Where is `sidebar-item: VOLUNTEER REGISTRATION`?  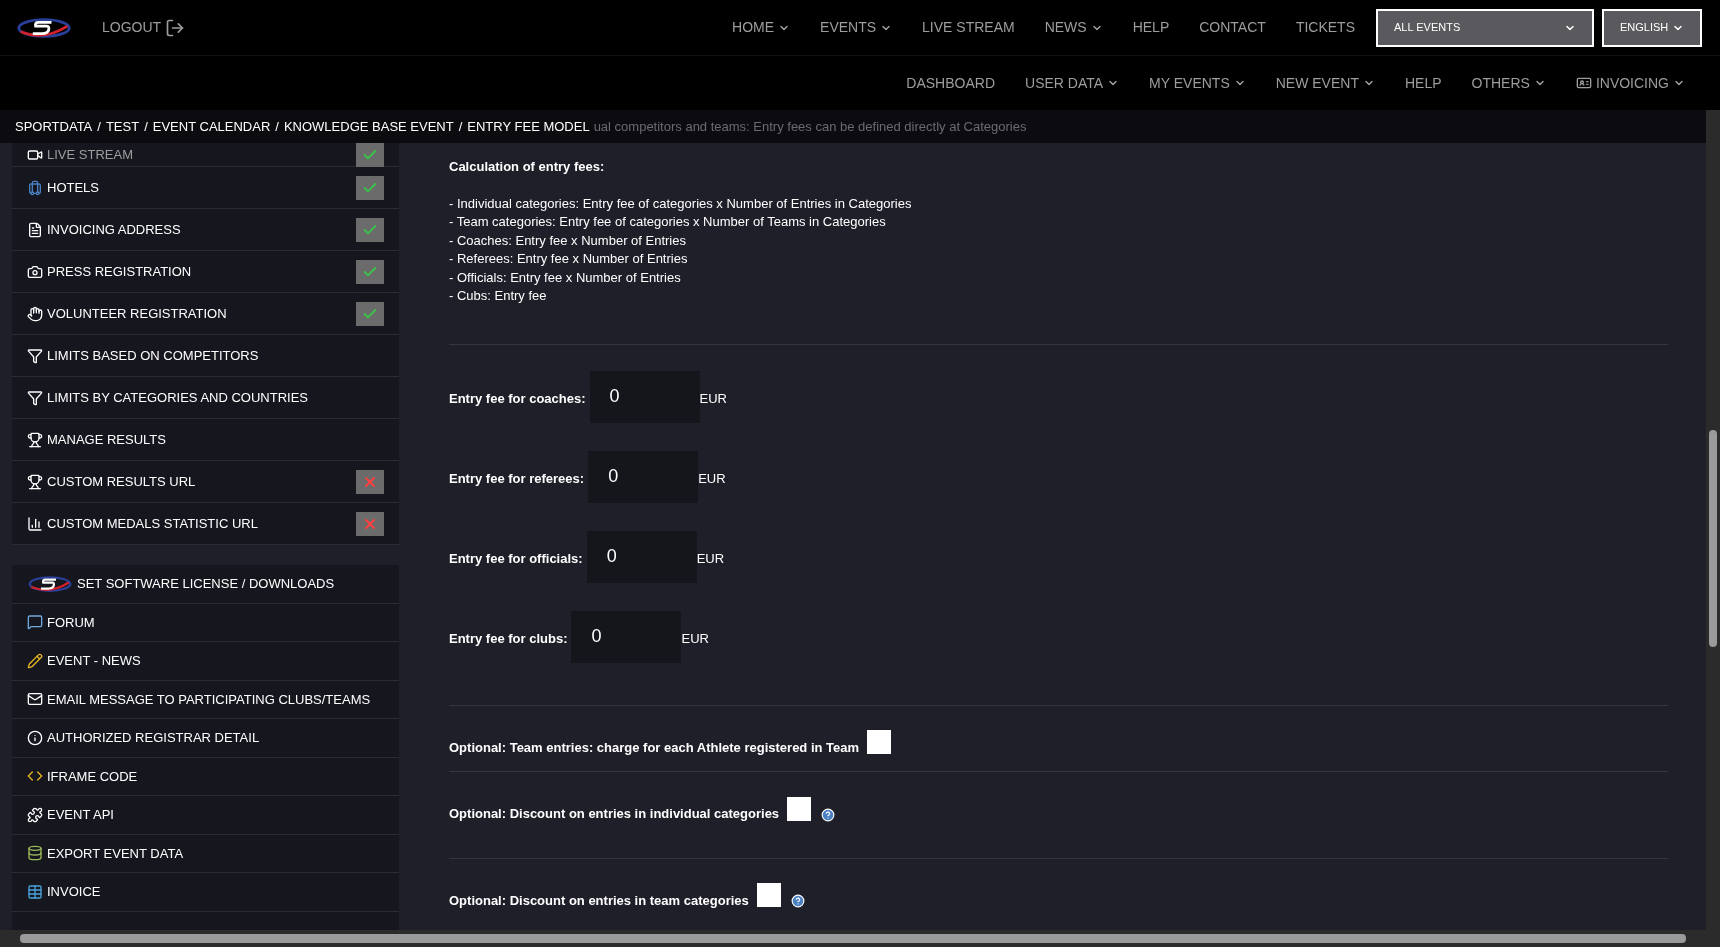 sidebar-item: VOLUNTEER REGISTRATION is located at coordinates (205, 314).